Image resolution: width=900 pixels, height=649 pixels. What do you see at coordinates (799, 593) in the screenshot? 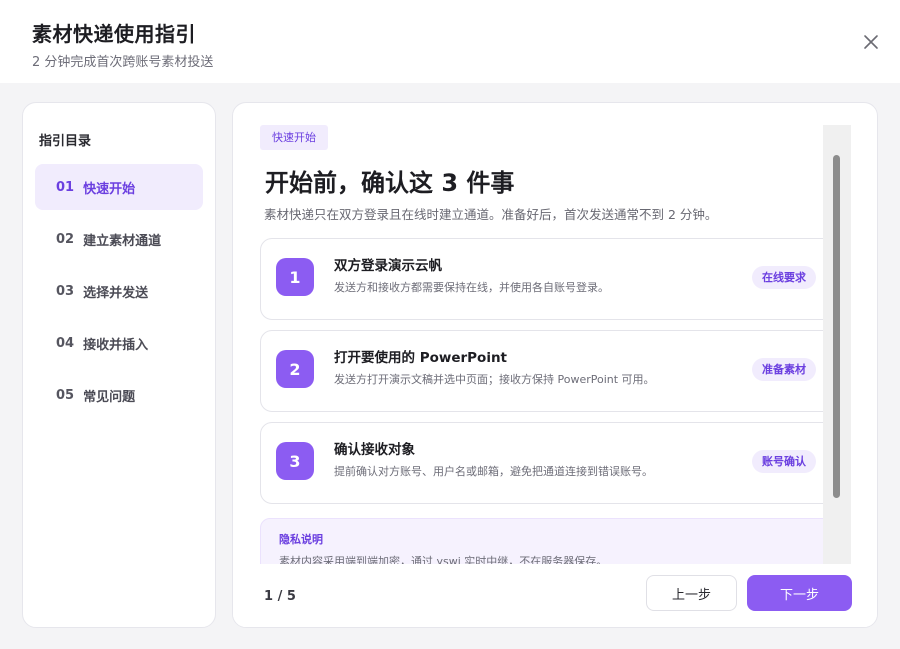
I see `next-button: 下一步` at bounding box center [799, 593].